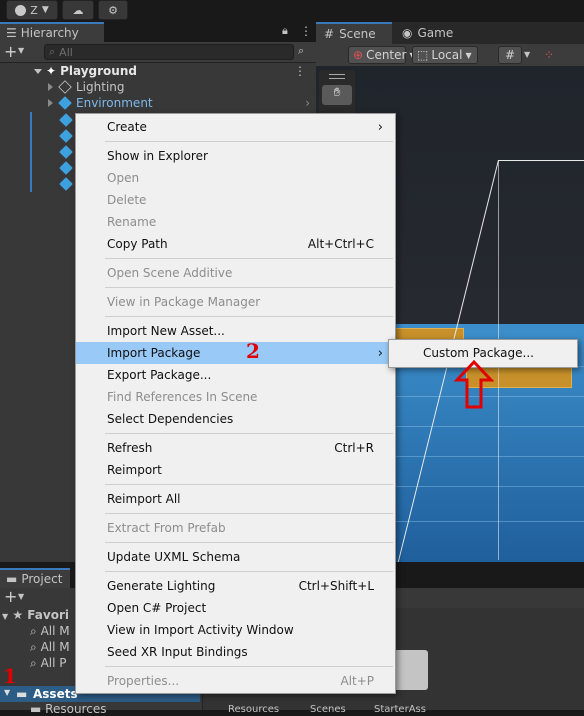 The height and width of the screenshot is (716, 584). What do you see at coordinates (32, 10) in the screenshot?
I see `account-button: Z ▼` at bounding box center [32, 10].